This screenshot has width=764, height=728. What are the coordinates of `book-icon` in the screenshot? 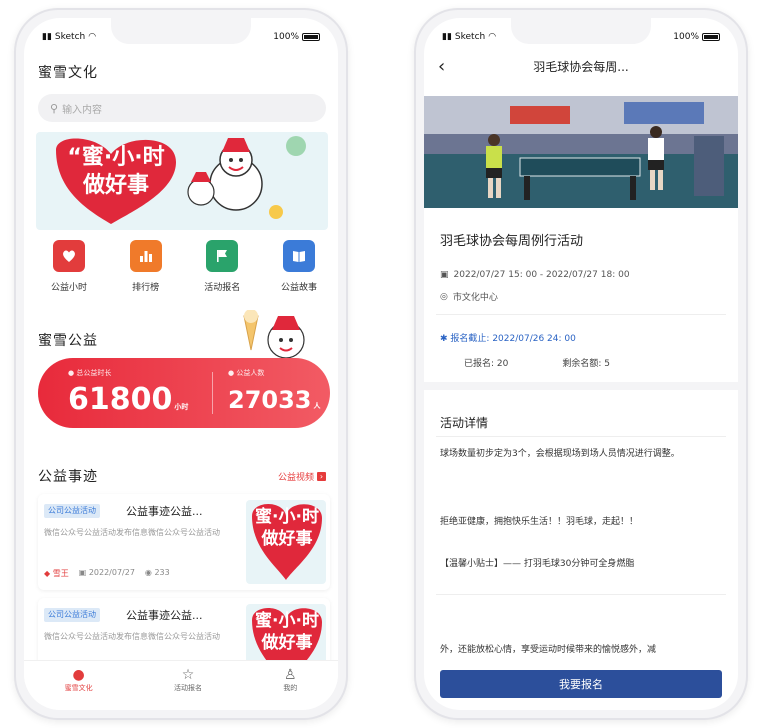 It's located at (298, 256).